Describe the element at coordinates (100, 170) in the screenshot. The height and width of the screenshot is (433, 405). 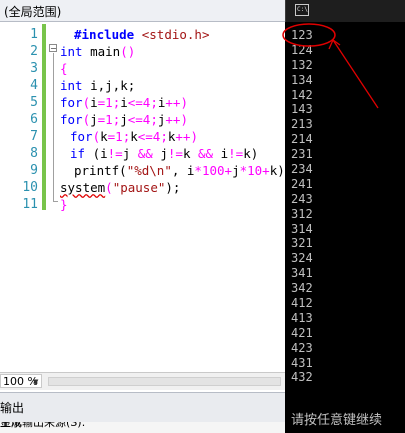
I see `function-call: printf(` at that location.